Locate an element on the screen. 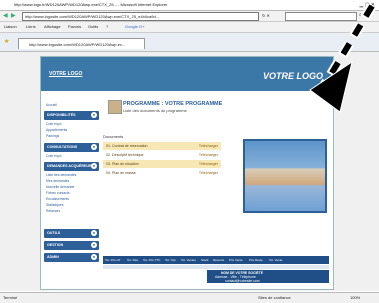  nav-group-disponibilites: DISPONIBILITÉS ● is located at coordinates (71, 115).